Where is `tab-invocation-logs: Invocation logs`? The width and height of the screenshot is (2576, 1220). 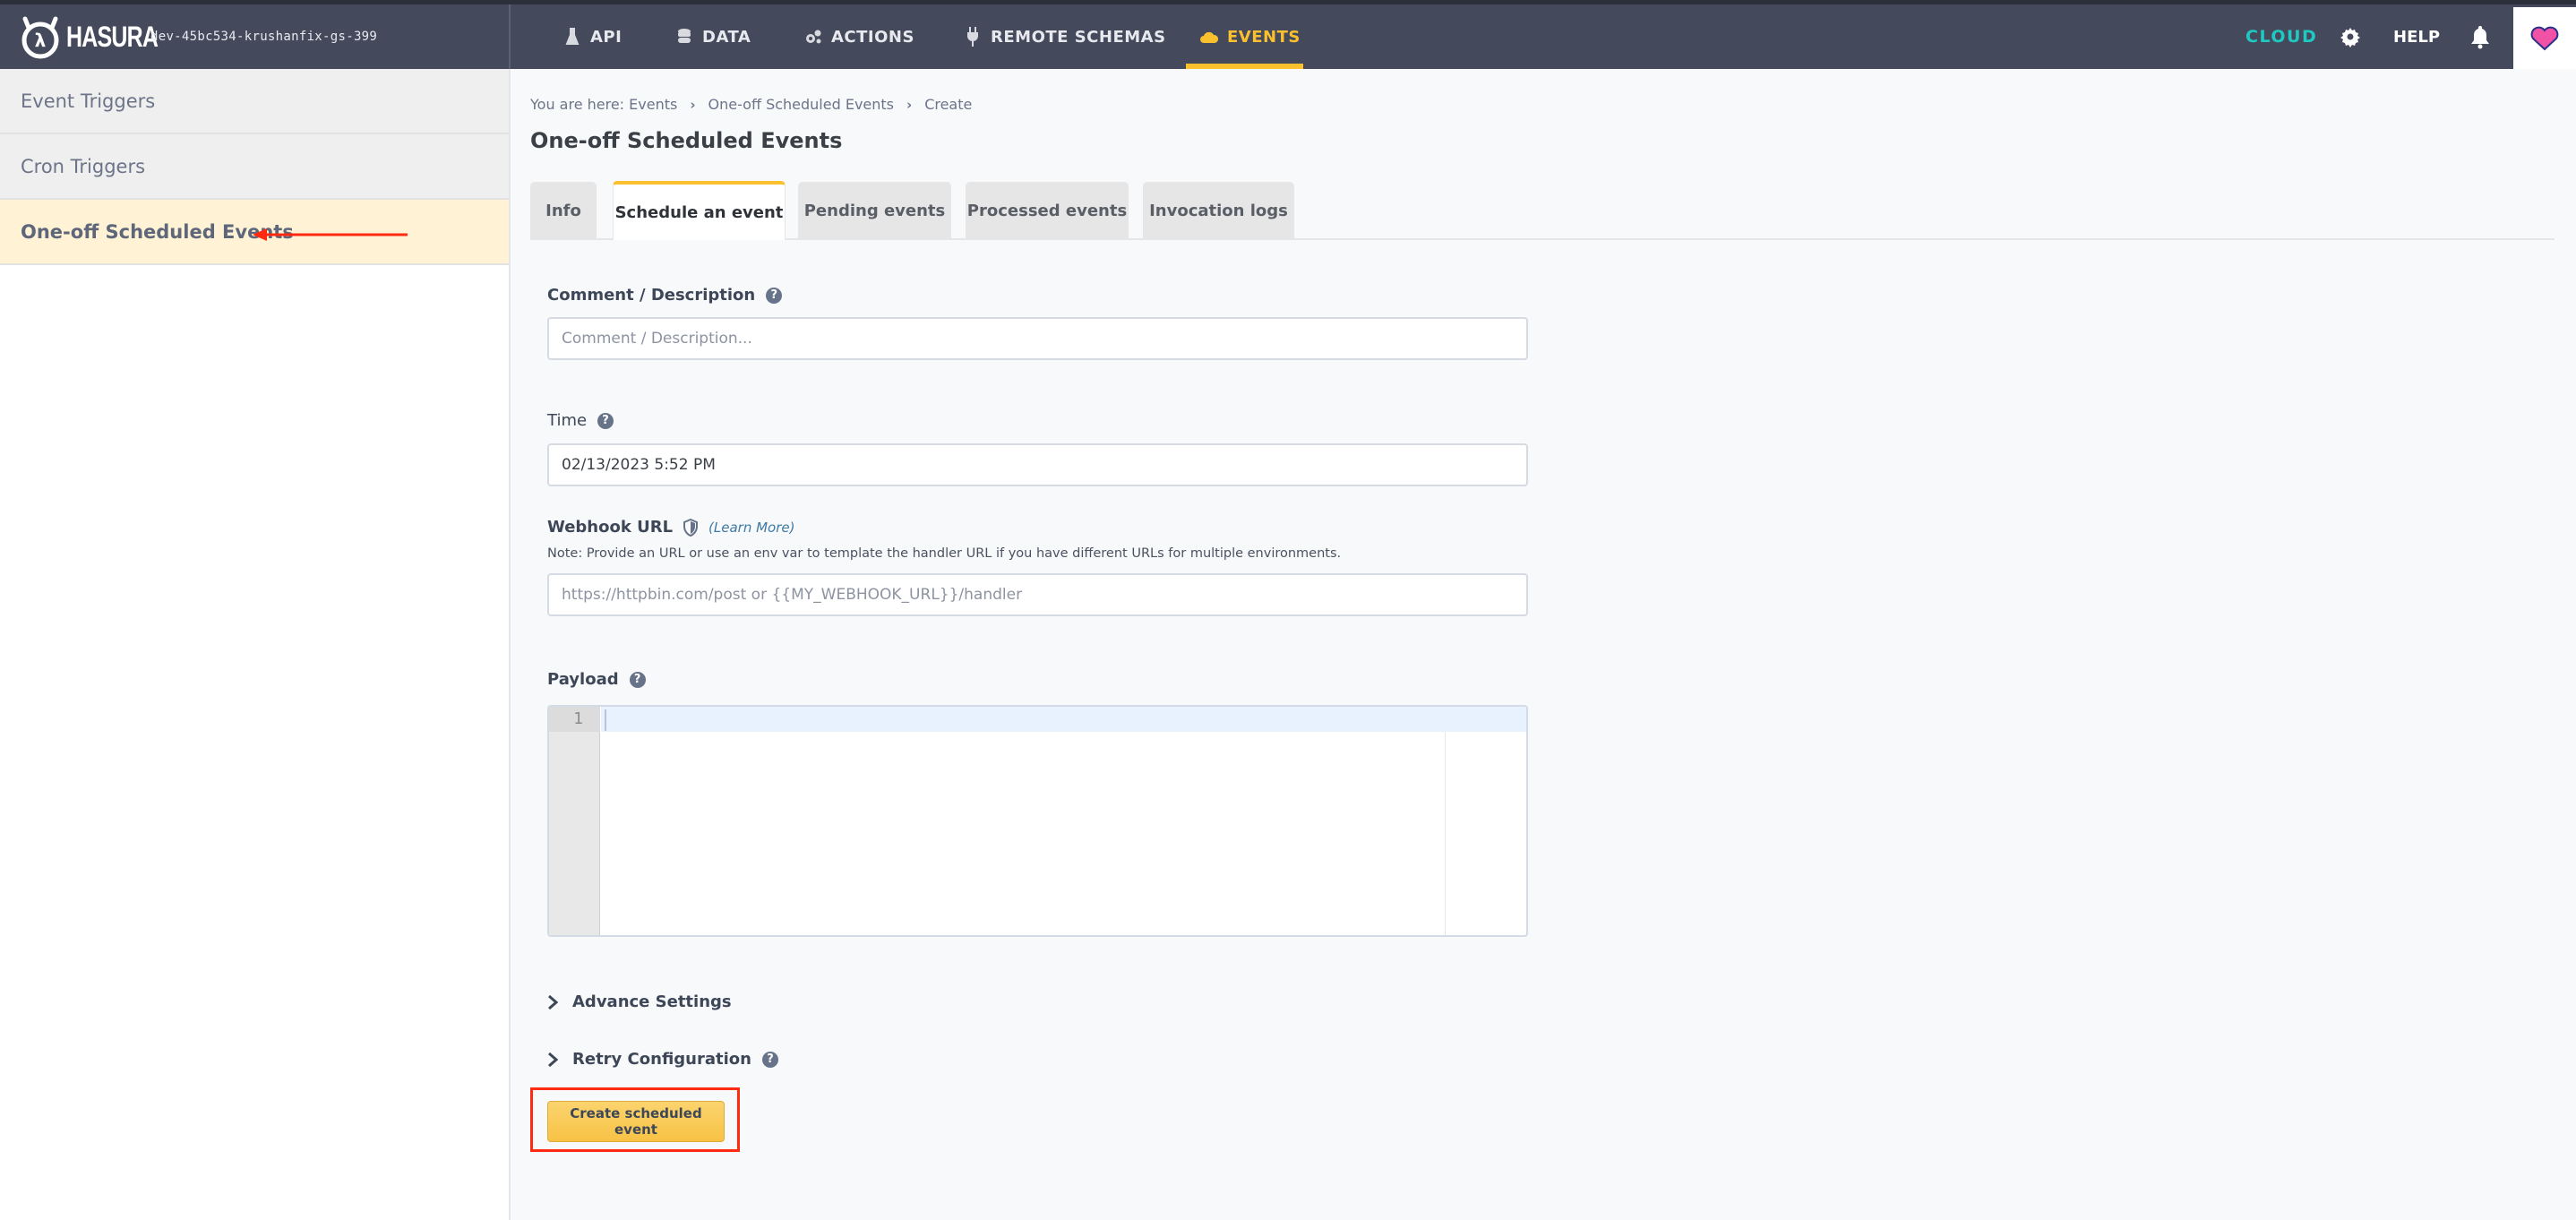
tab-invocation-logs: Invocation logs is located at coordinates (1218, 210).